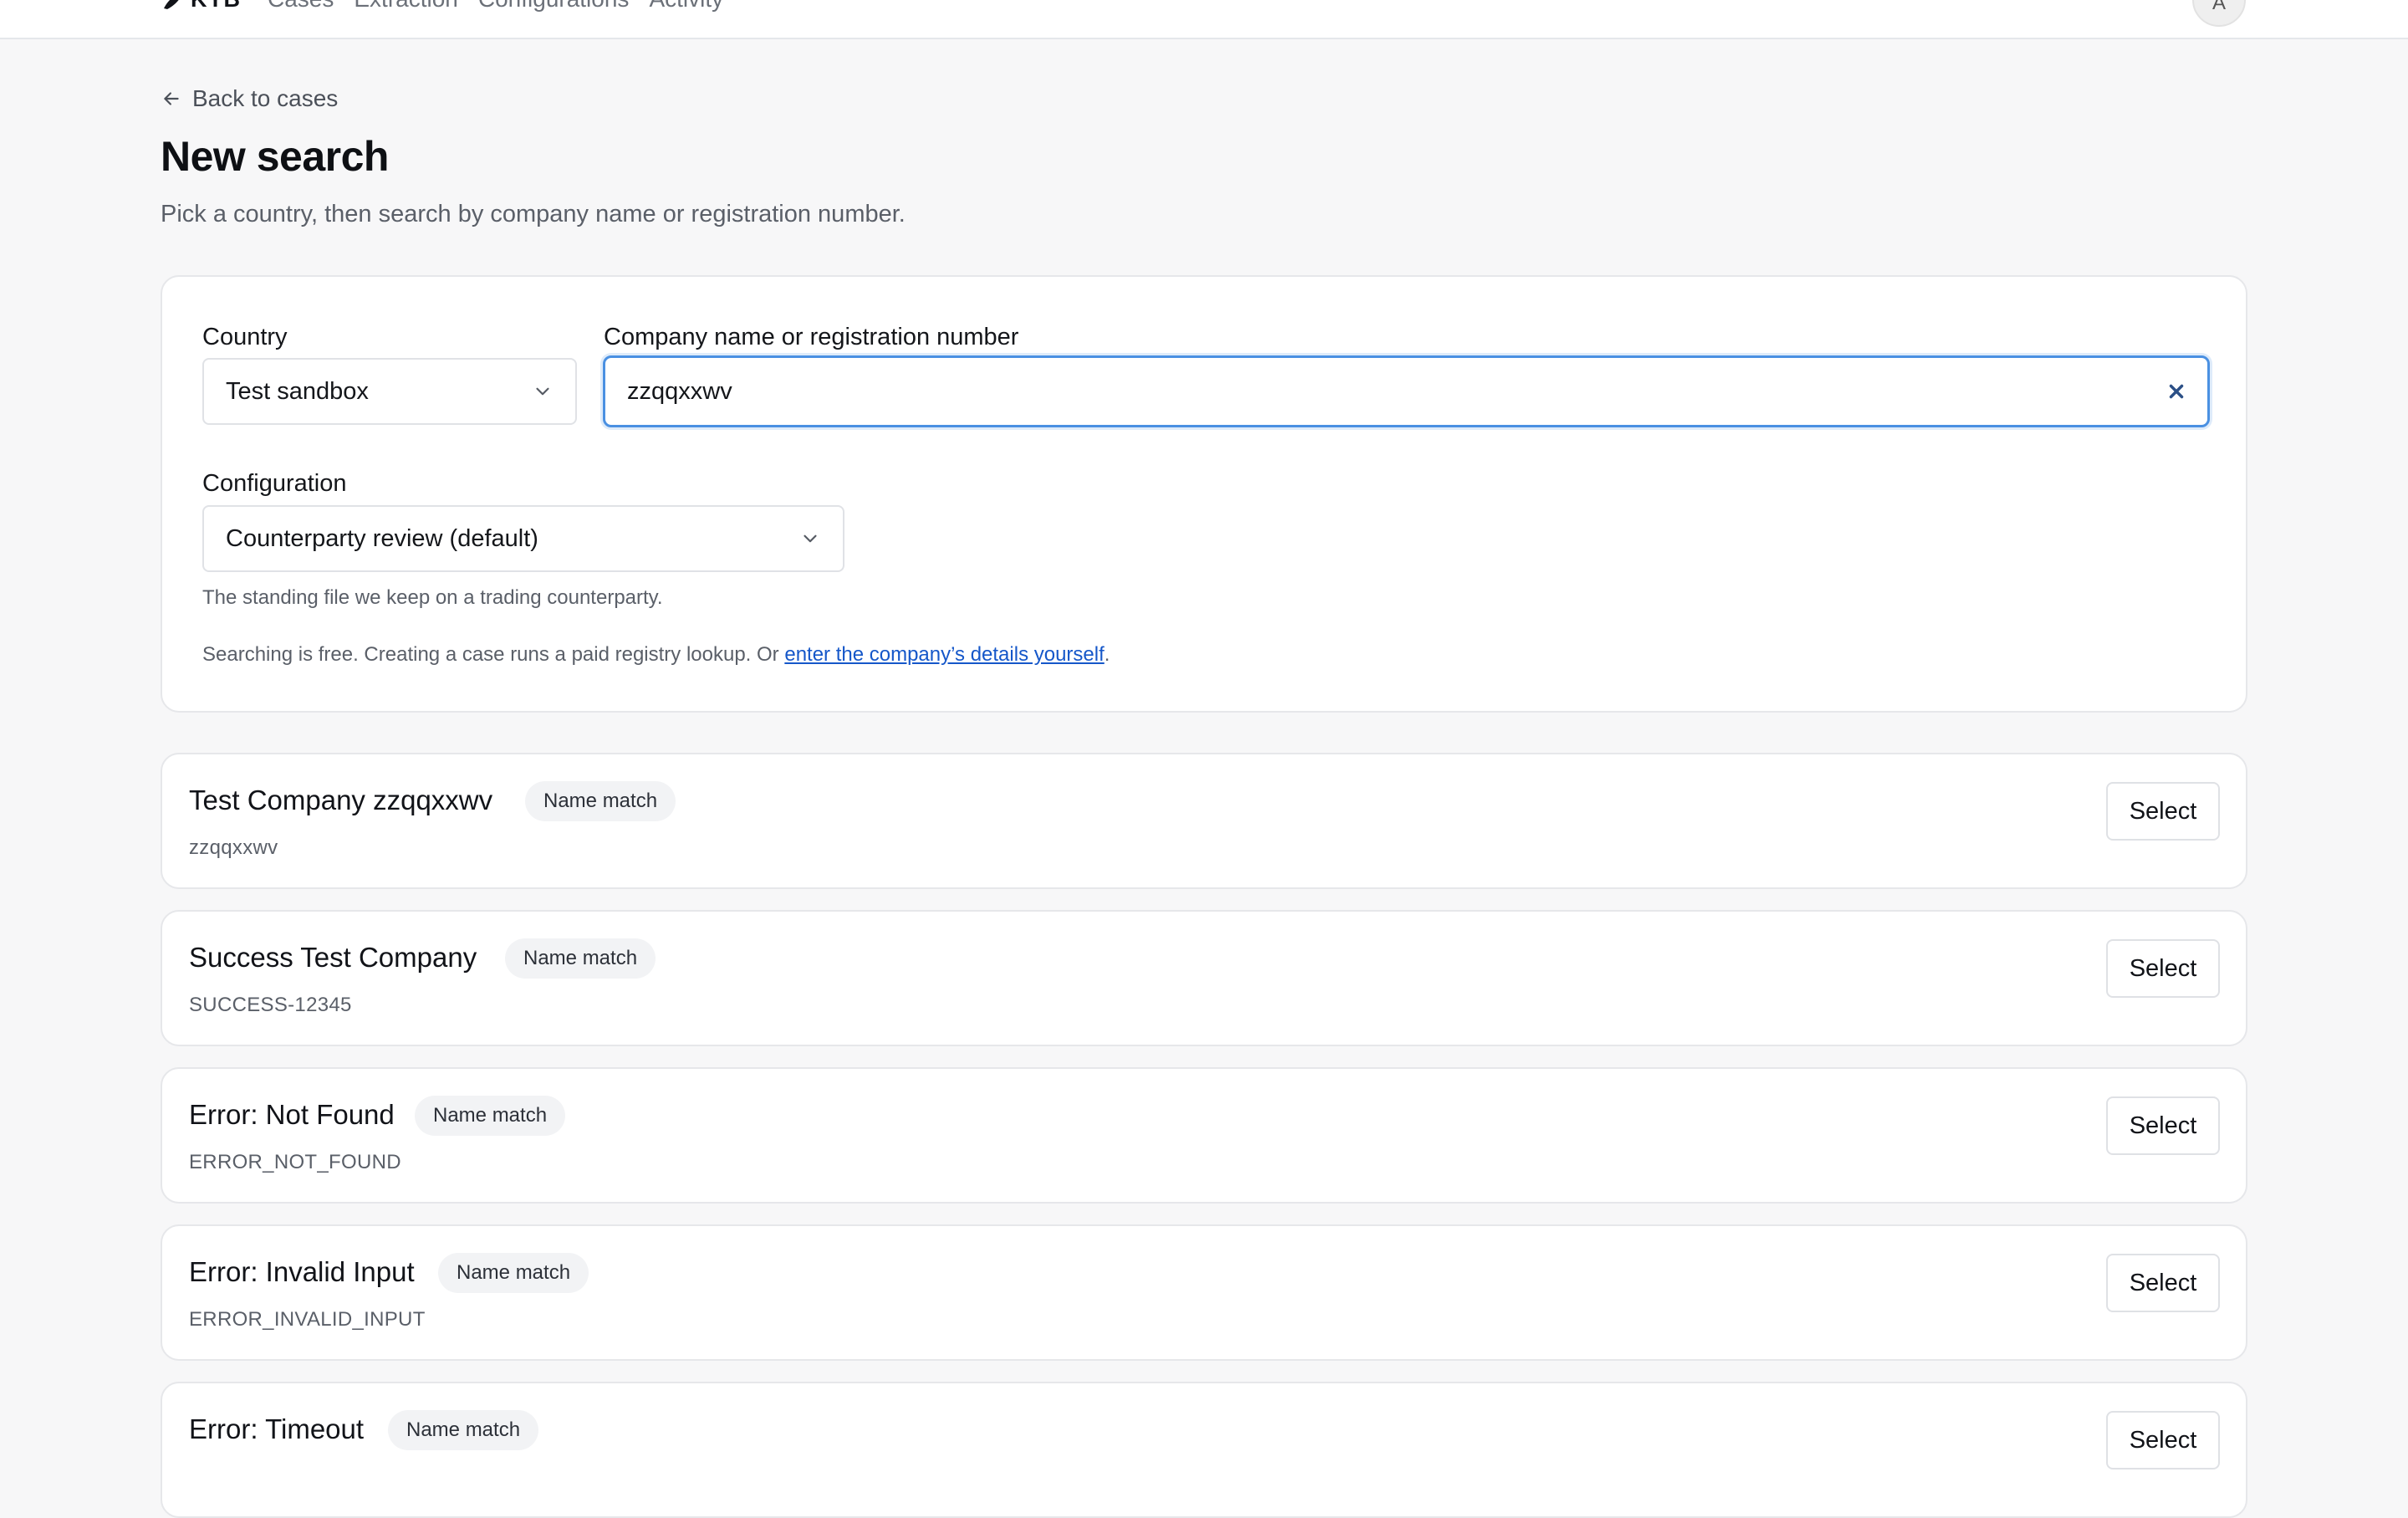 The image size is (2408, 1518). What do you see at coordinates (812, 337) in the screenshot?
I see `query-label: Company name or registration number` at bounding box center [812, 337].